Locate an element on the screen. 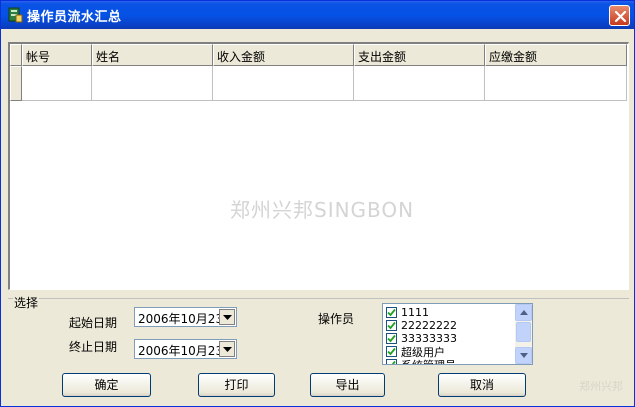 Image resolution: width=635 pixels, height=407 pixels. end-date-dropdown-button is located at coordinates (227, 349).